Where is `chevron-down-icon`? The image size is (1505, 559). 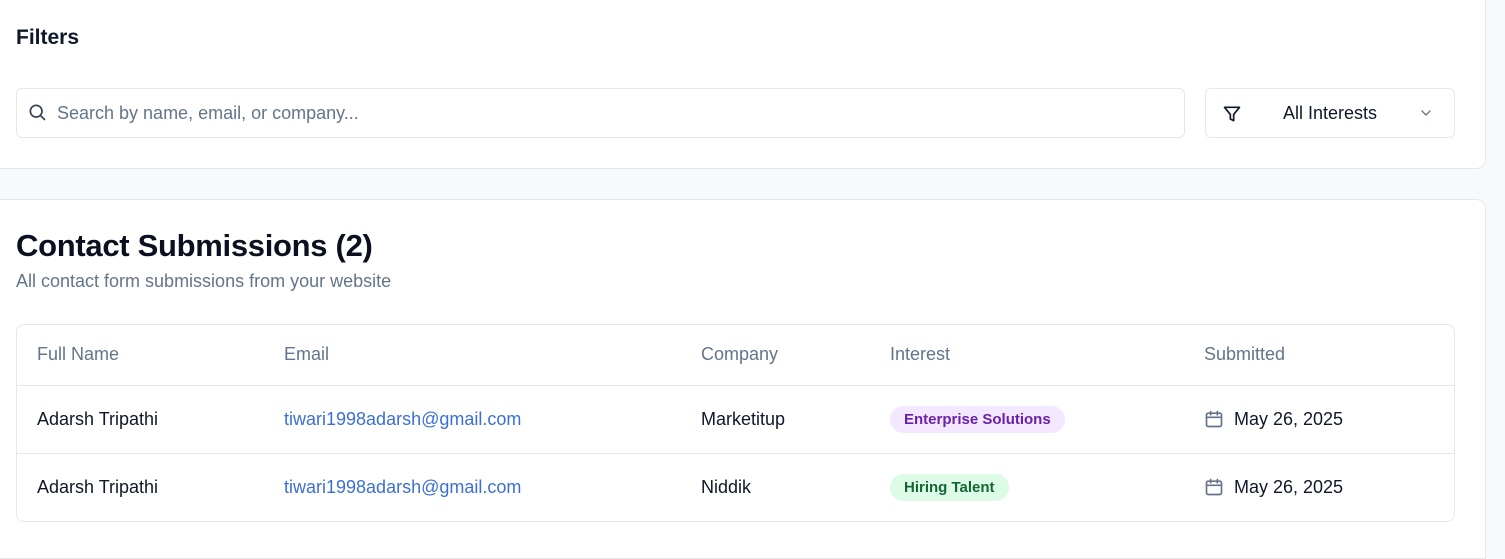
chevron-down-icon is located at coordinates (1426, 113).